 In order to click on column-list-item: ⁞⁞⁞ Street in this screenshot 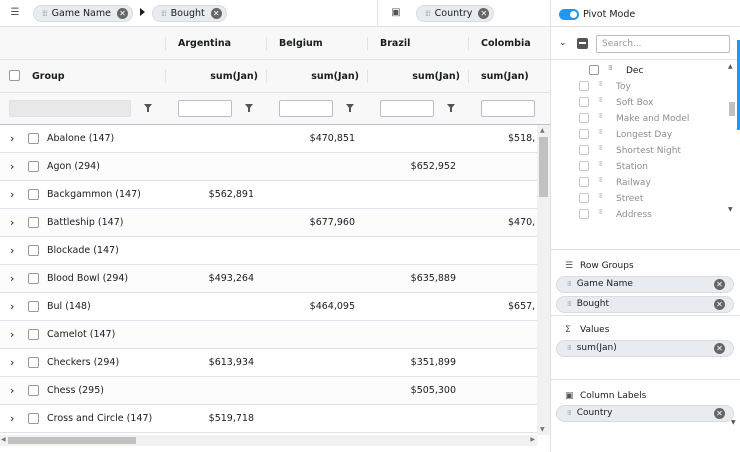, I will do `click(641, 199)`.